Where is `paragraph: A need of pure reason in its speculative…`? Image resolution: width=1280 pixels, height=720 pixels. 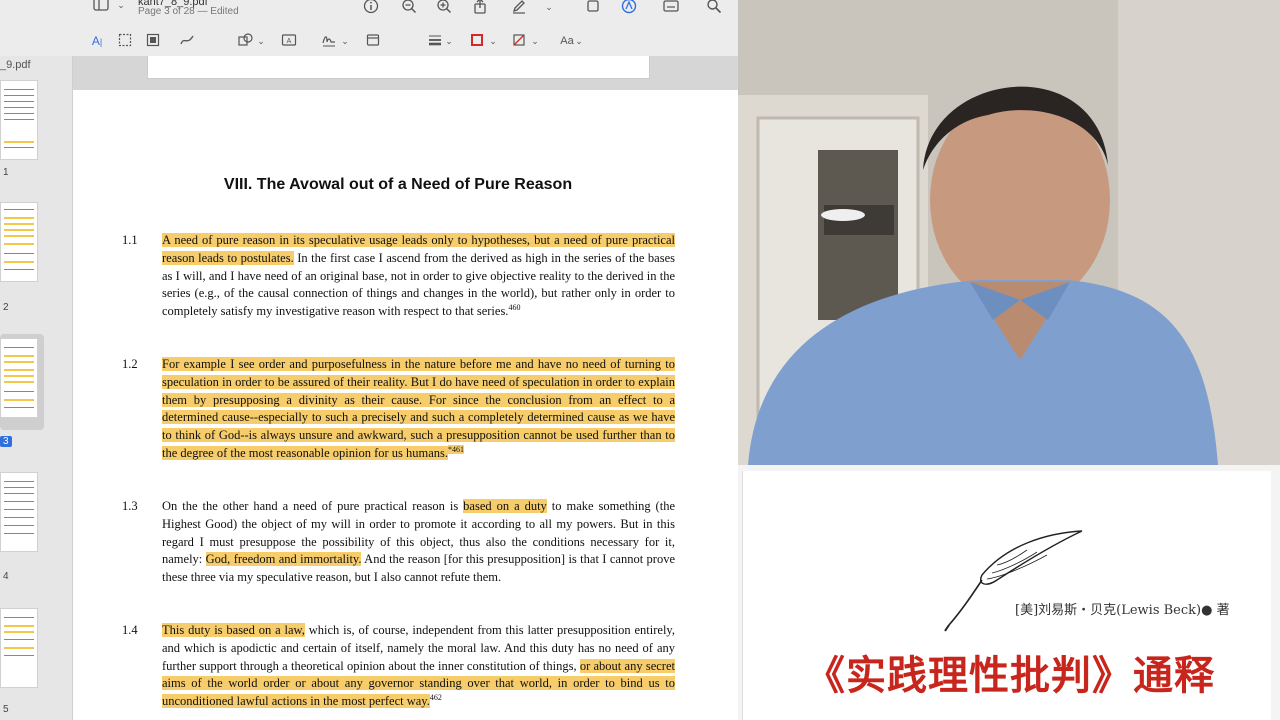 paragraph: A need of pure reason in its speculative… is located at coordinates (418, 276).